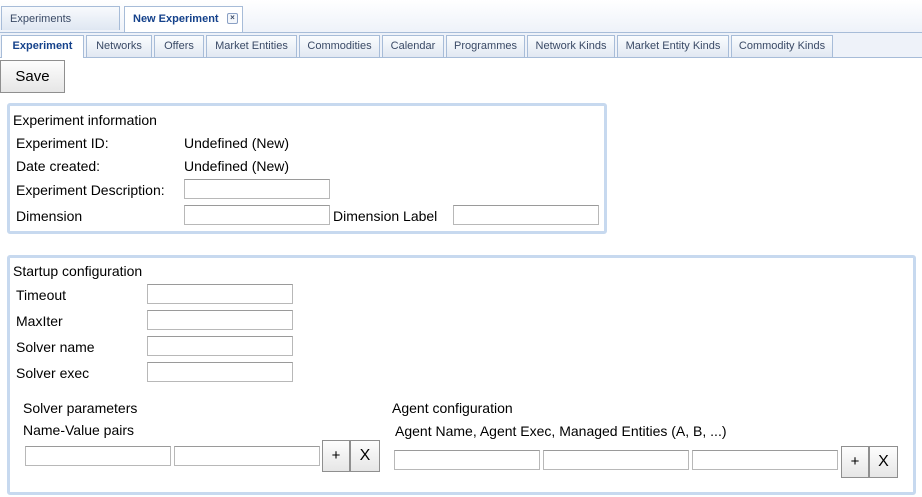 Image resolution: width=922 pixels, height=497 pixels. I want to click on add-solver-param-button: +, so click(336, 456).